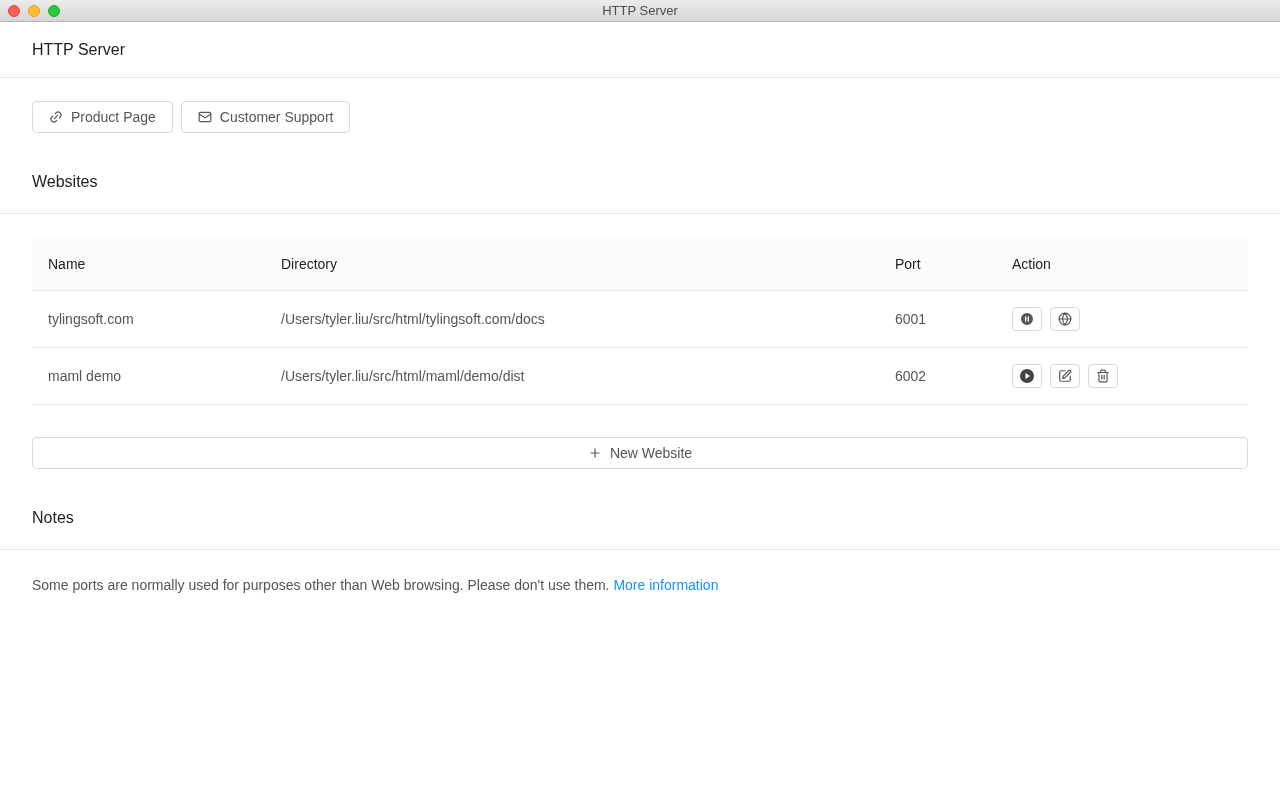  What do you see at coordinates (403, 375) in the screenshot?
I see `table-cell: /Users/tyler.liu/src/html/maml/demo/dist` at bounding box center [403, 375].